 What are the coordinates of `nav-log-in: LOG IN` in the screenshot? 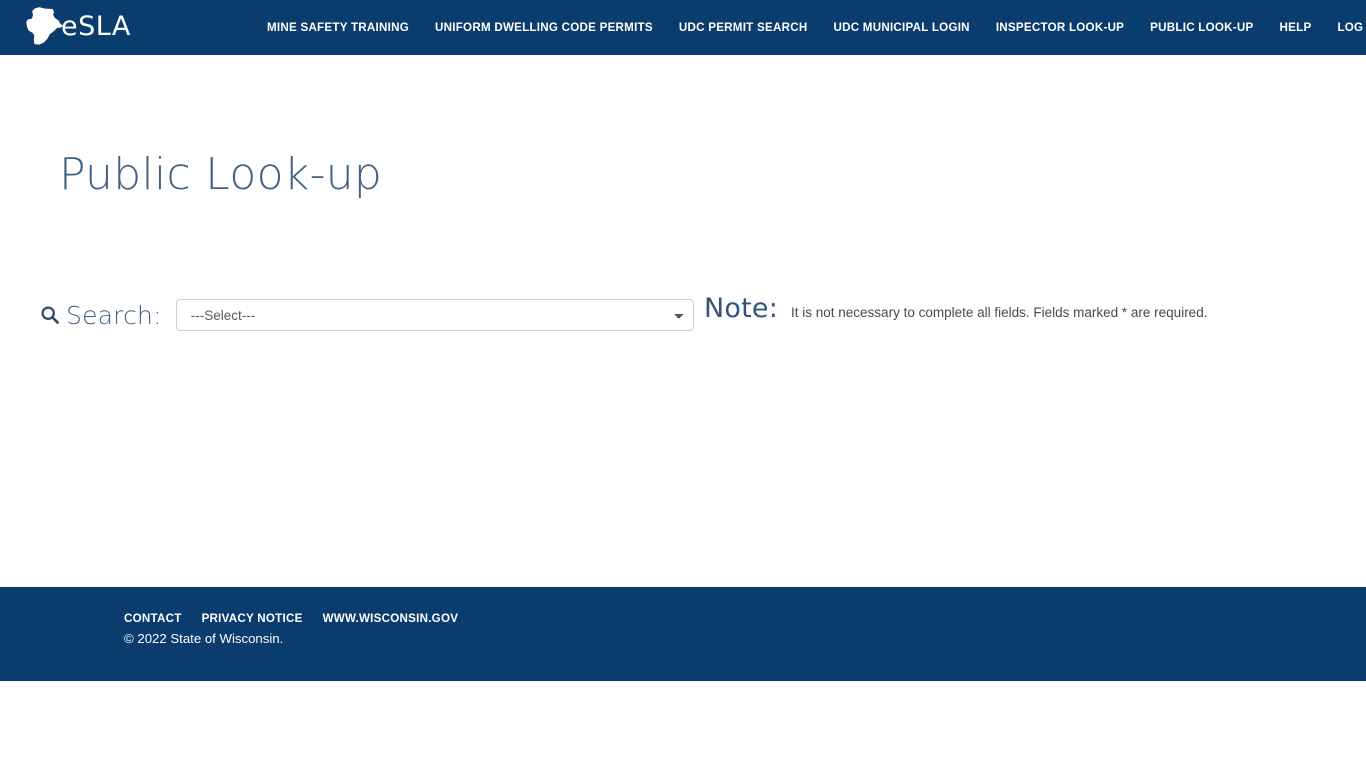 It's located at (1345, 27).